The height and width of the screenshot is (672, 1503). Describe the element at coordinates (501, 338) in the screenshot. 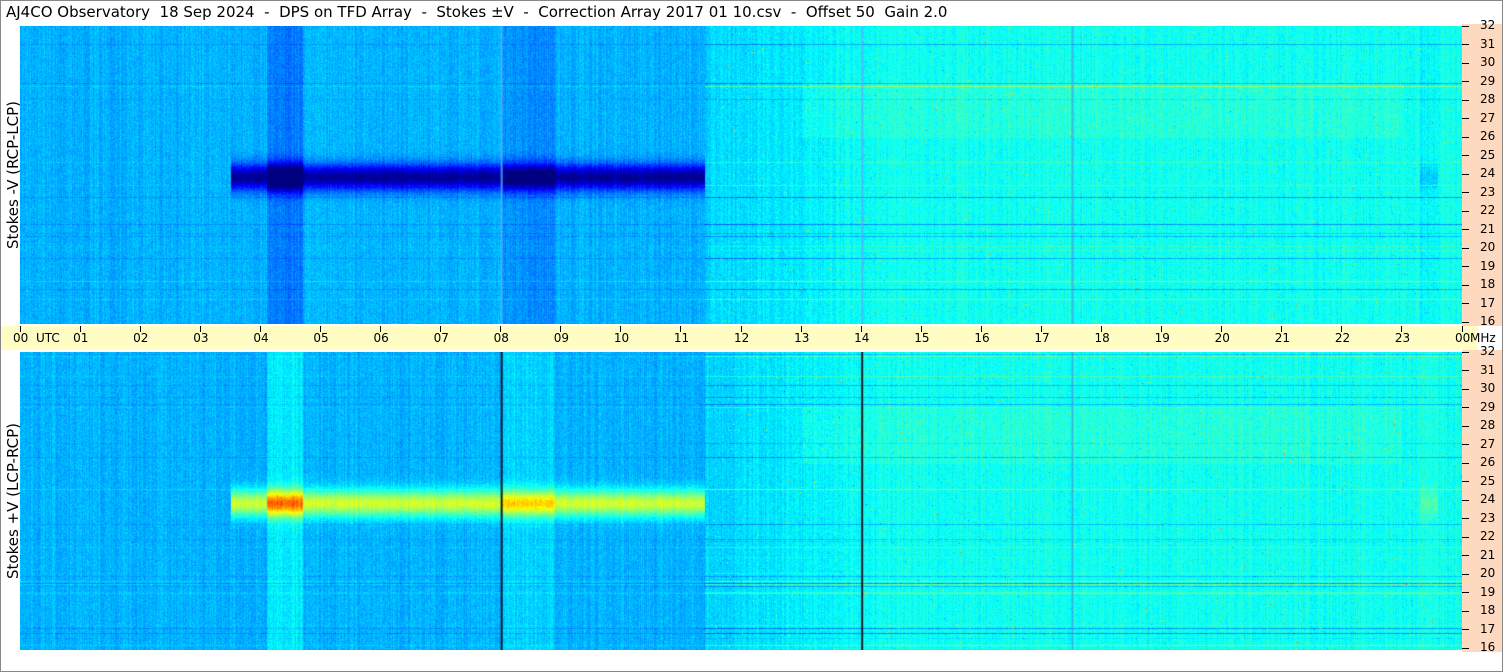

I see `time-label: 08` at that location.